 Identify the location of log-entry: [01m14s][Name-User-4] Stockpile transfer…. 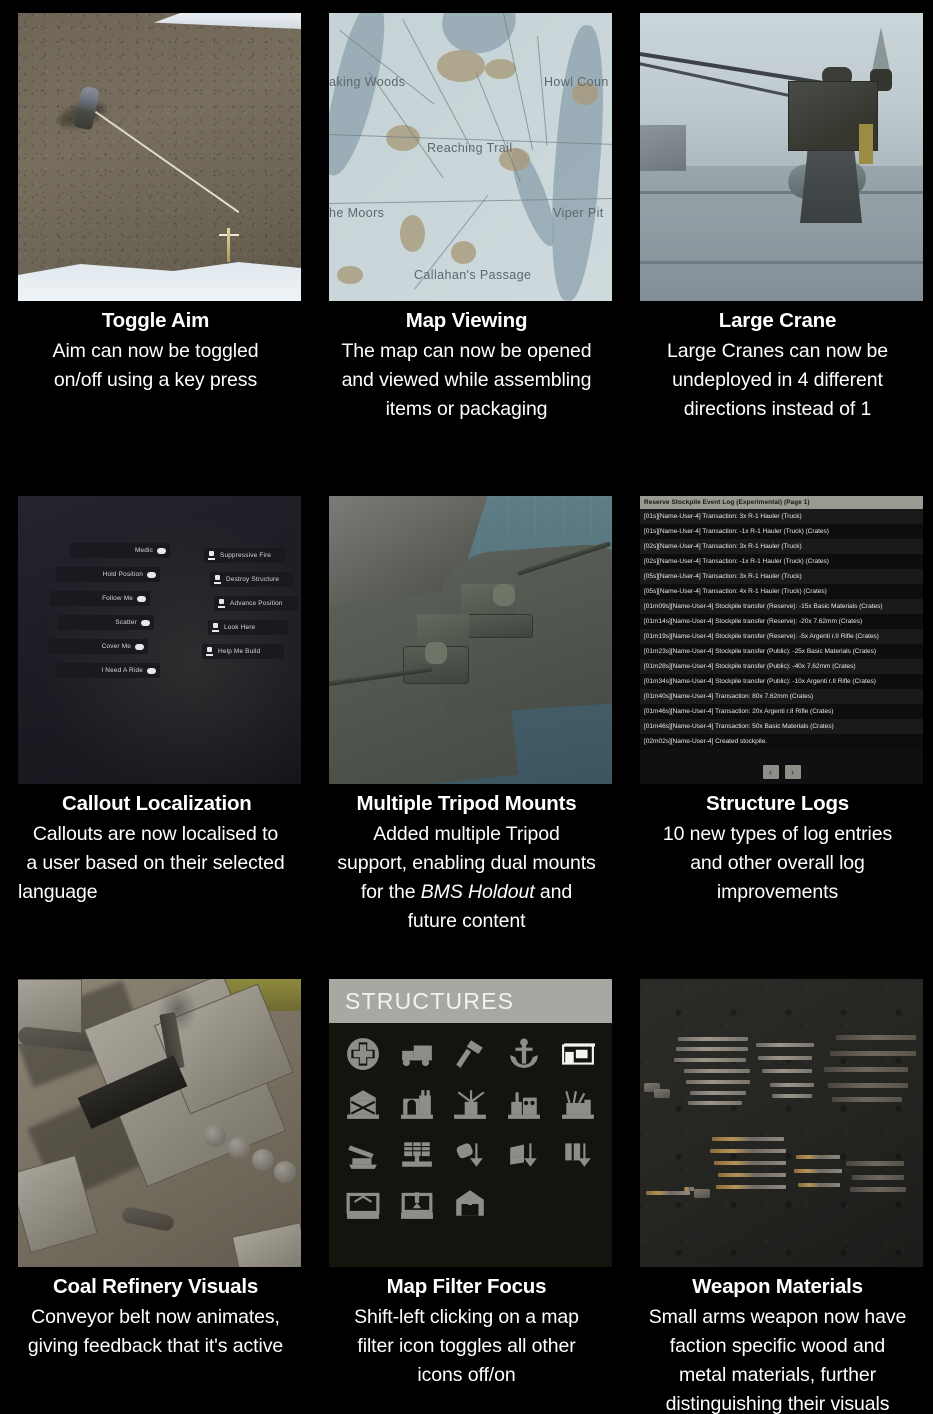
(781, 621).